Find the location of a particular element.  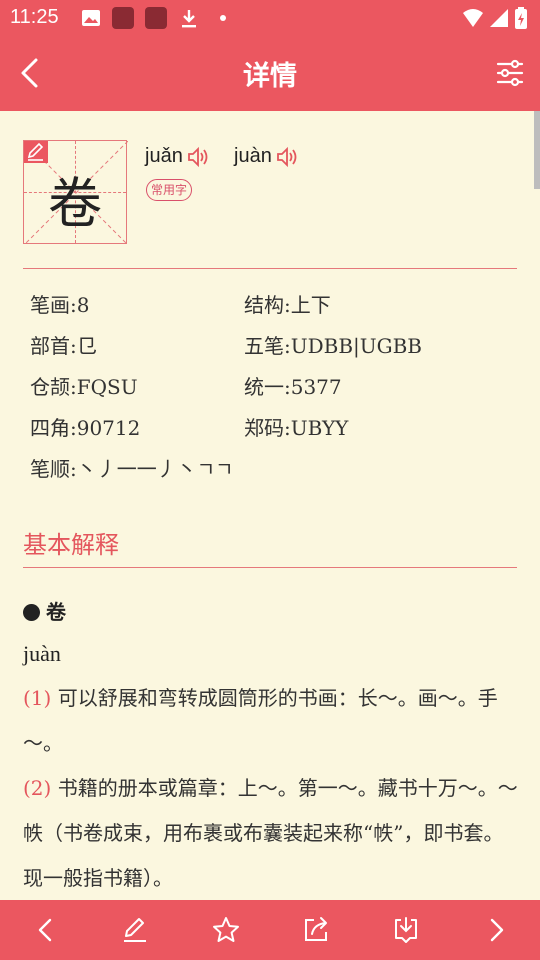

page-title: 详情 is located at coordinates (270, 76).